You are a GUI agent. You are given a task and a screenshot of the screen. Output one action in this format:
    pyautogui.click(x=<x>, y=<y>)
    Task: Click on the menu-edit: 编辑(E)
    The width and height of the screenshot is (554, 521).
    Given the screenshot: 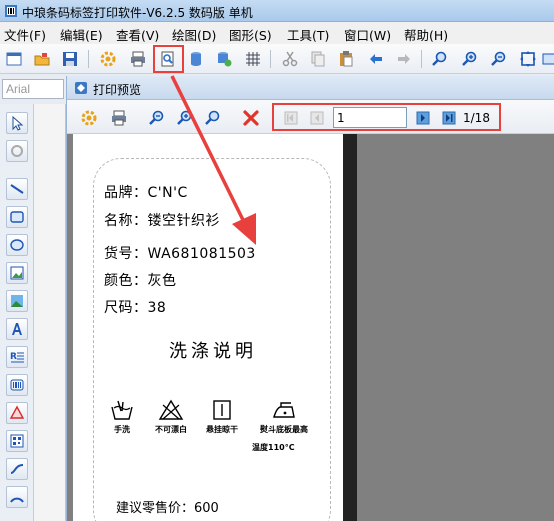 What is the action you would take?
    pyautogui.click(x=81, y=34)
    